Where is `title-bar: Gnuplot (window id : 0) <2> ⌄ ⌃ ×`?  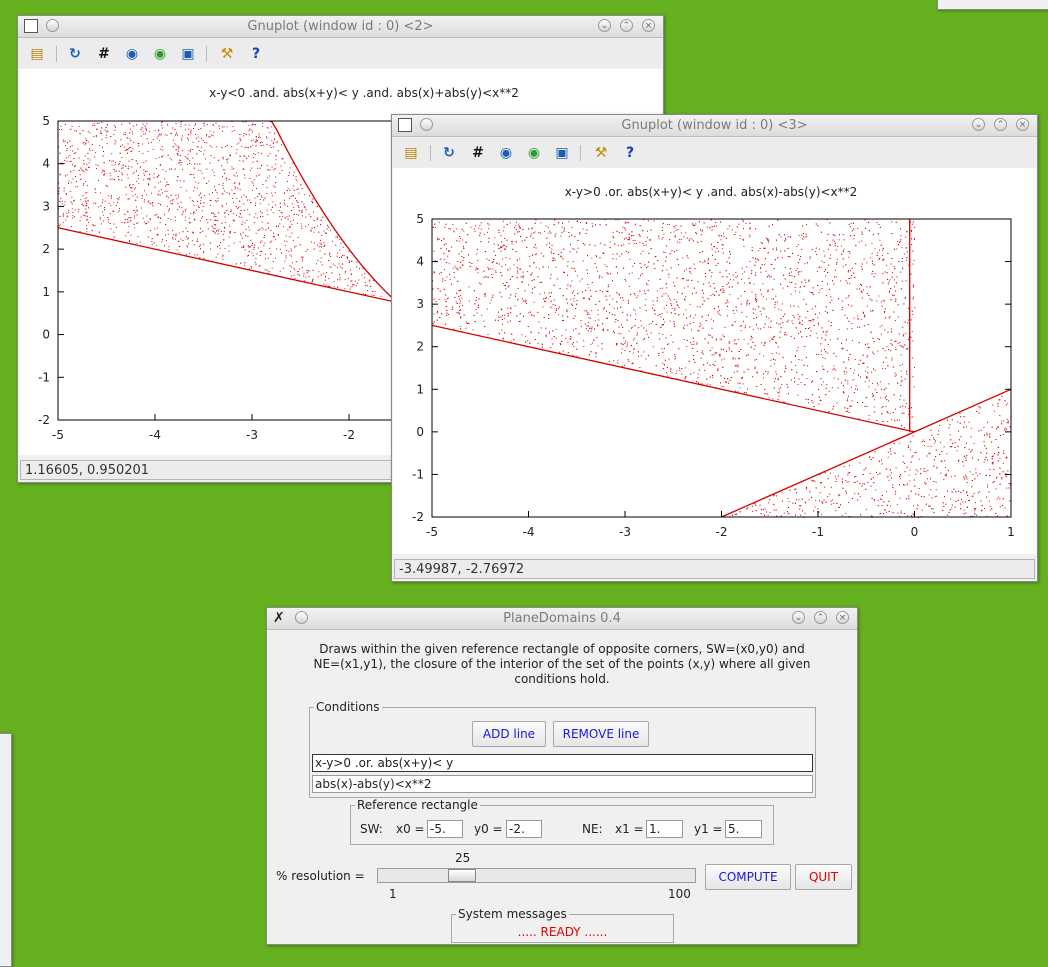
title-bar: Gnuplot (window id : 0) <2> ⌄ ⌃ × is located at coordinates (340, 27).